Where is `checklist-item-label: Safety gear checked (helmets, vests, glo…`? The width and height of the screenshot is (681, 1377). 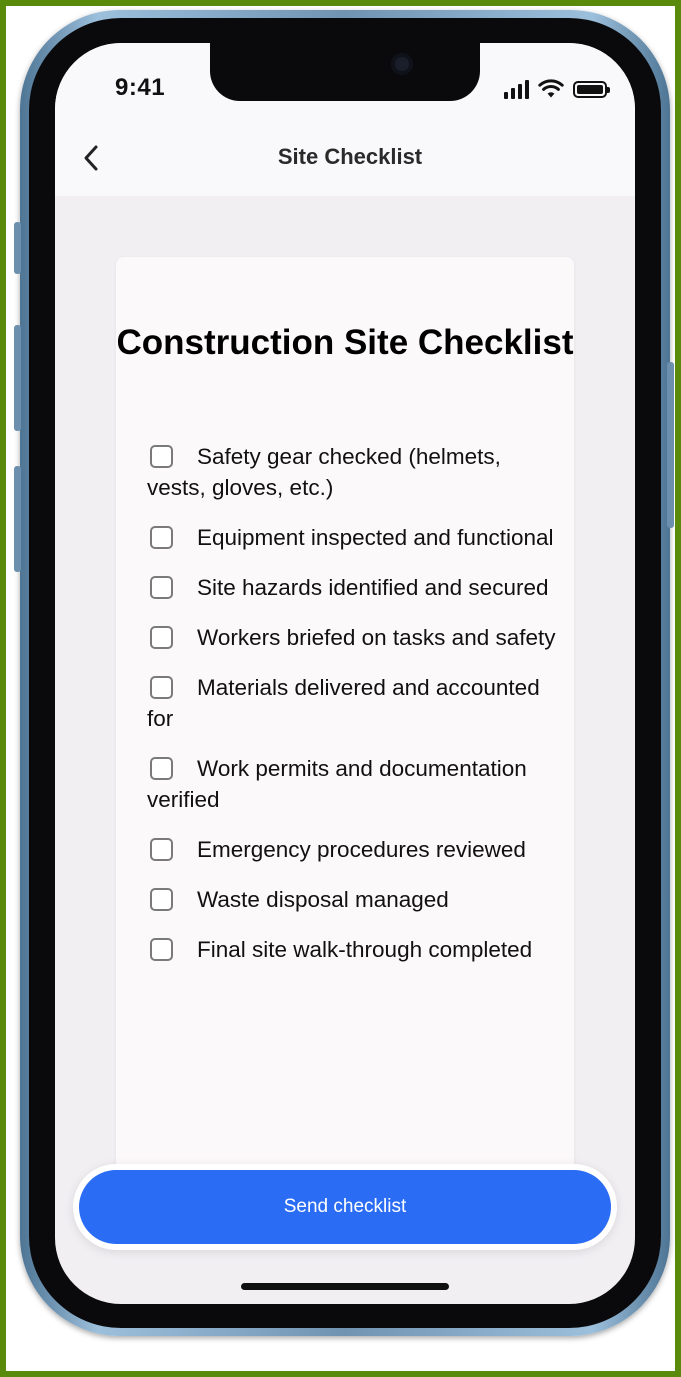
checklist-item-label: Safety gear checked (helmets, vests, glo… is located at coordinates (324, 472).